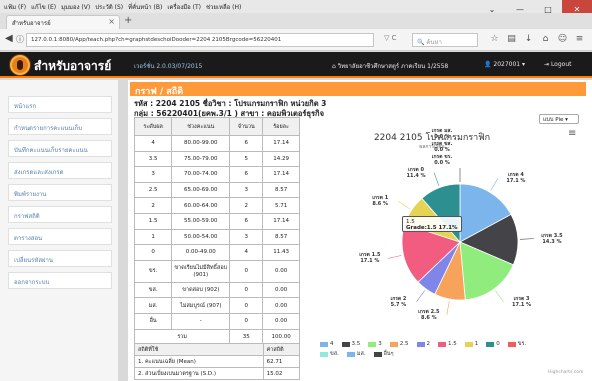  I want to click on menu-bookmarks: ที่คั่นหน้า (B), so click(145, 7).